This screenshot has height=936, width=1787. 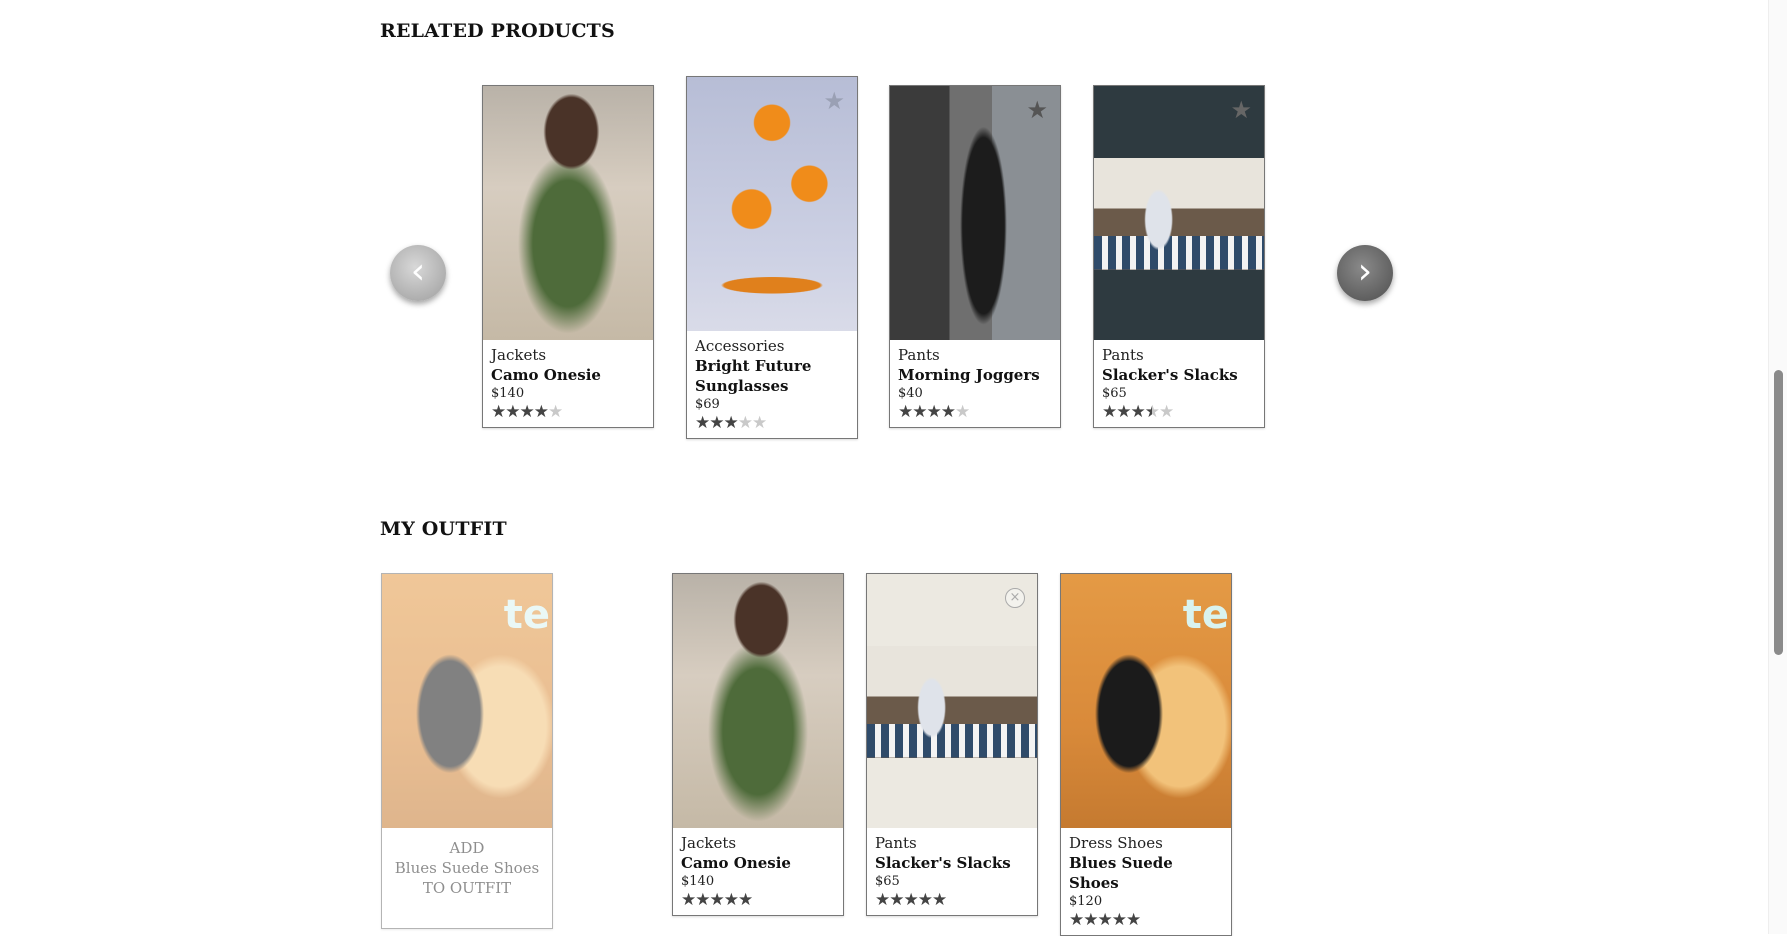 I want to click on outfit-card: × Pants Slacker's Slacks $65 ★★★★★, so click(x=952, y=744).